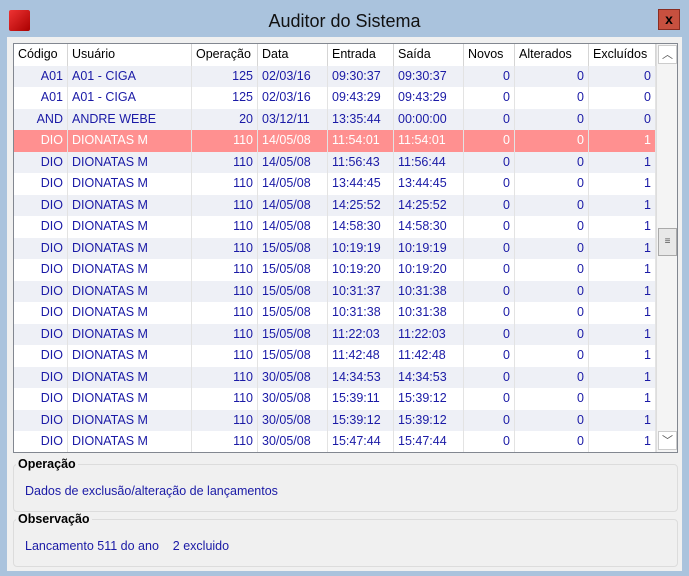  Describe the element at coordinates (361, 76) in the screenshot. I see `cell-entrada: 09:30:37` at that location.